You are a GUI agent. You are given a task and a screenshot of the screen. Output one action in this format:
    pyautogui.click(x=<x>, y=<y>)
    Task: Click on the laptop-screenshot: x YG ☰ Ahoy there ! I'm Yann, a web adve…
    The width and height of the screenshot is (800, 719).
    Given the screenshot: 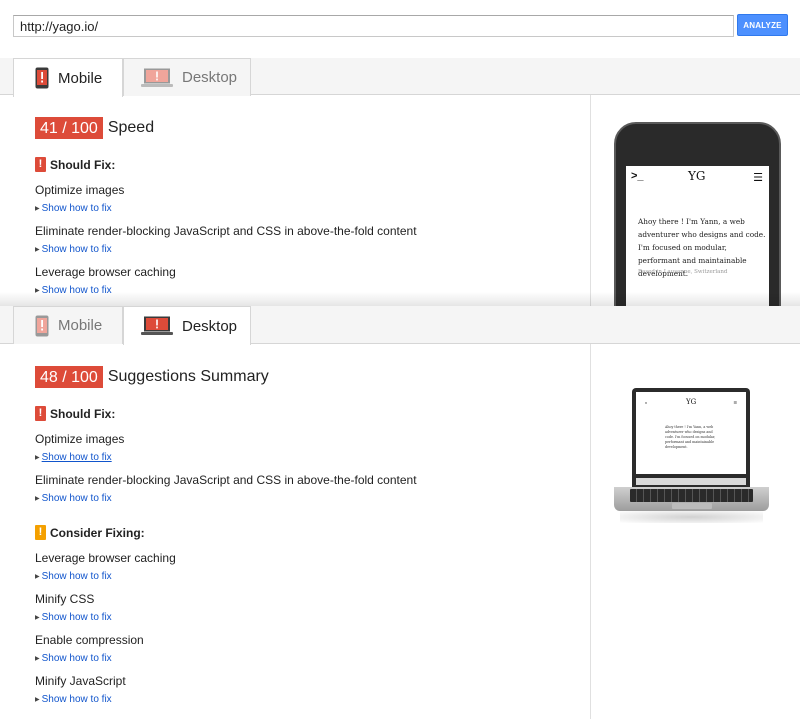 What is the action you would take?
    pyautogui.click(x=691, y=458)
    